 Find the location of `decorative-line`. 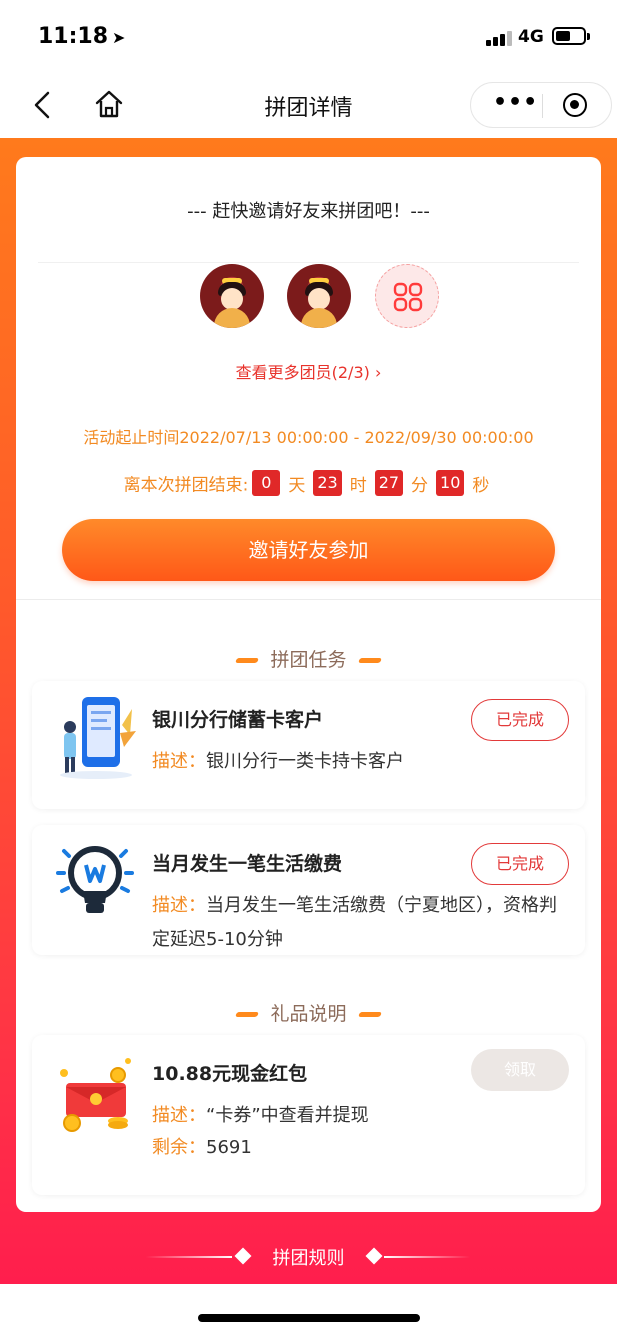

decorative-line is located at coordinates (427, 1257).